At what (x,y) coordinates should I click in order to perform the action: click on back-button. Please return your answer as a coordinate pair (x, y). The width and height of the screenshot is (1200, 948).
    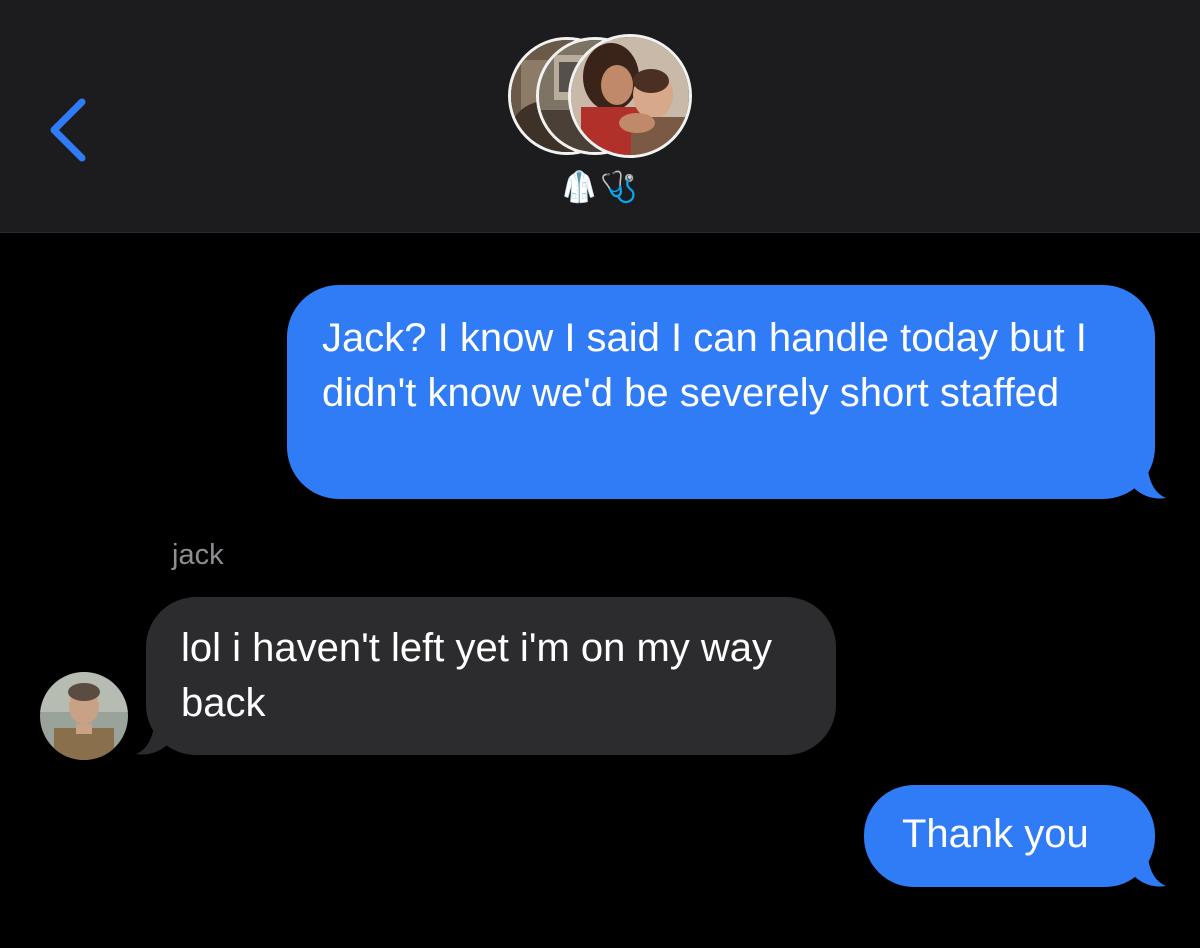
    Looking at the image, I should click on (70, 130).